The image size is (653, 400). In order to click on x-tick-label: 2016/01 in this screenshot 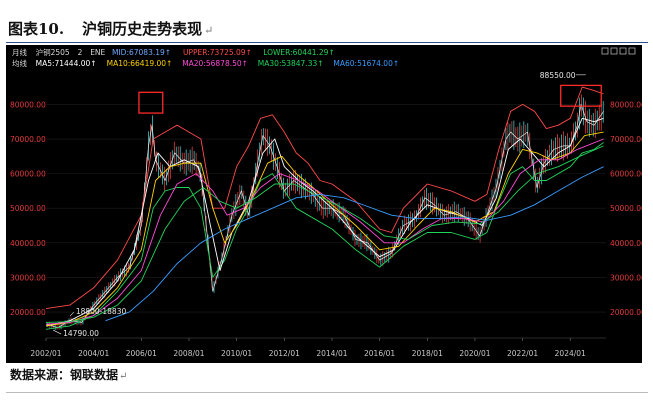, I will do `click(379, 353)`.